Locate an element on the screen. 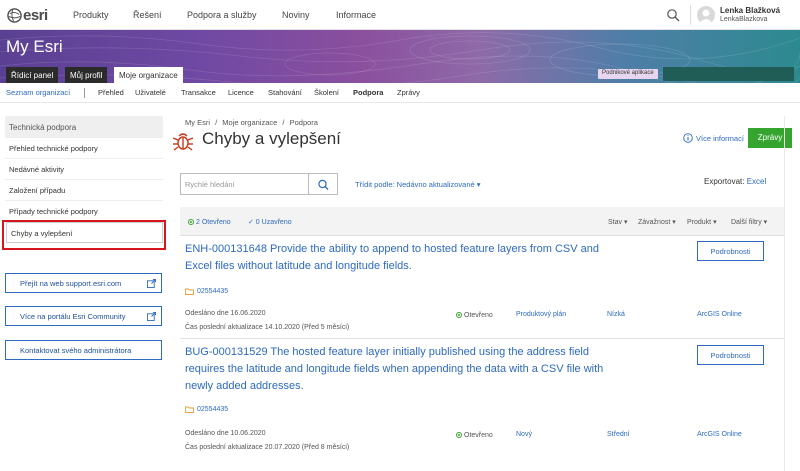  tab-ridici-panel: Řídicí panel is located at coordinates (32, 75).